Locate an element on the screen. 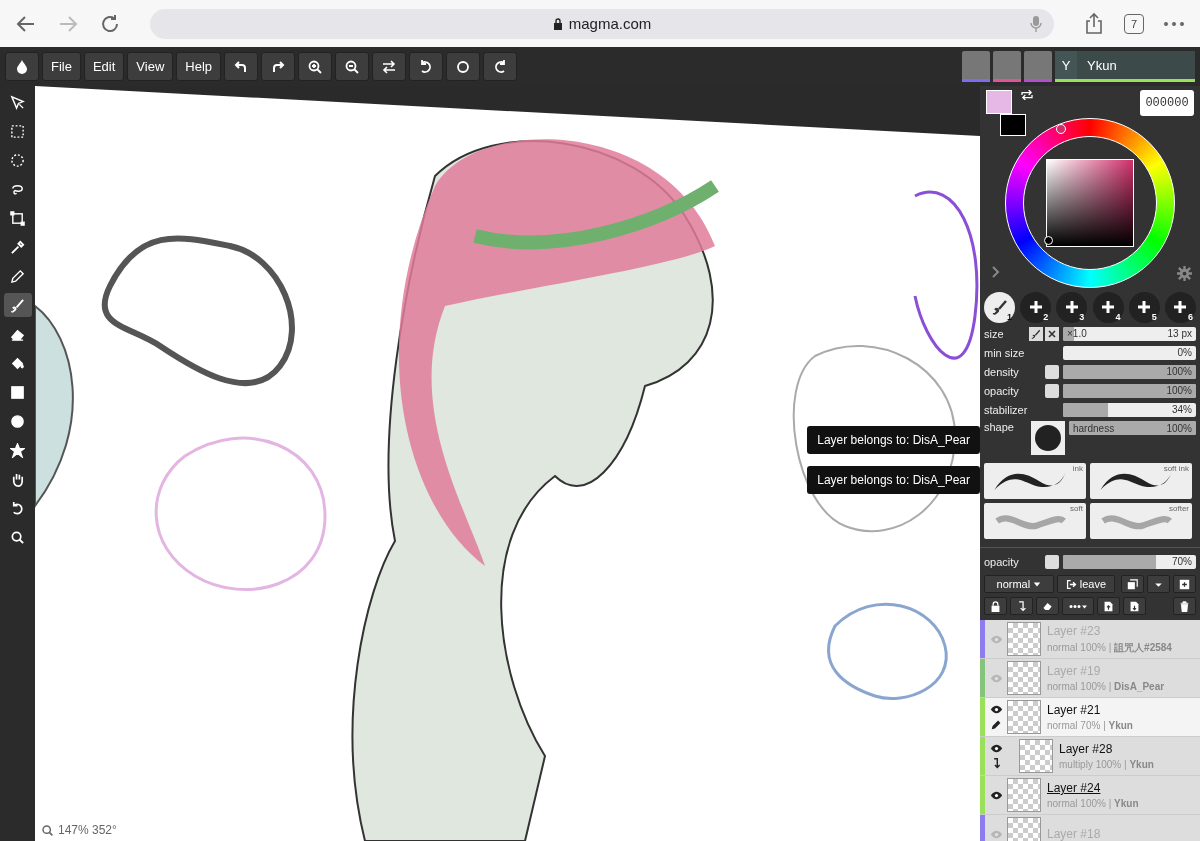 The image size is (1200, 841). opacity-checkbox is located at coordinates (1052, 561).